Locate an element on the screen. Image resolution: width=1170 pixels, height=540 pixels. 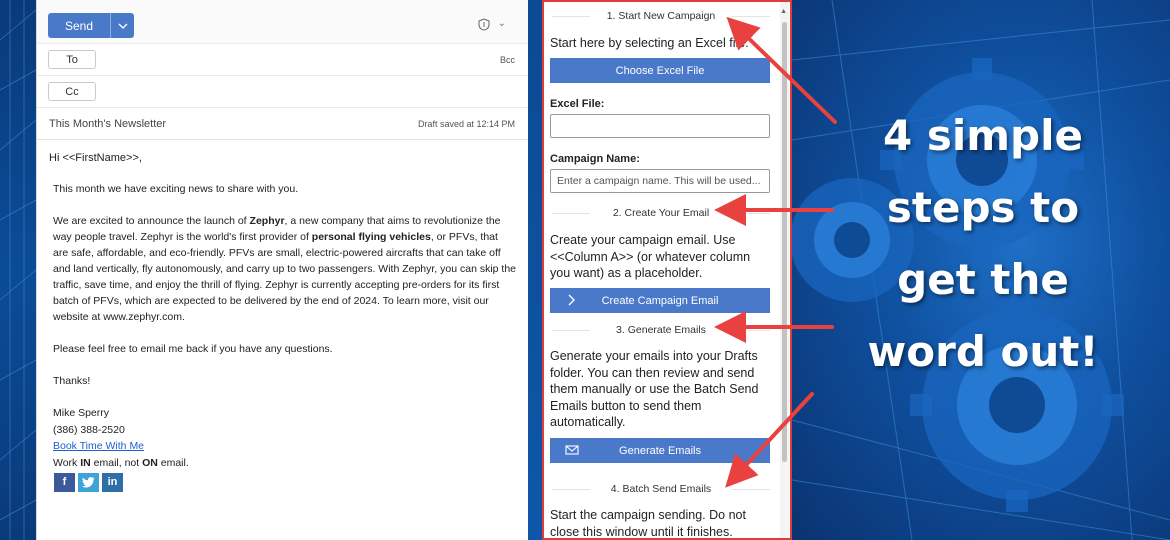
bcc-link: Bcc is located at coordinates (507, 60).